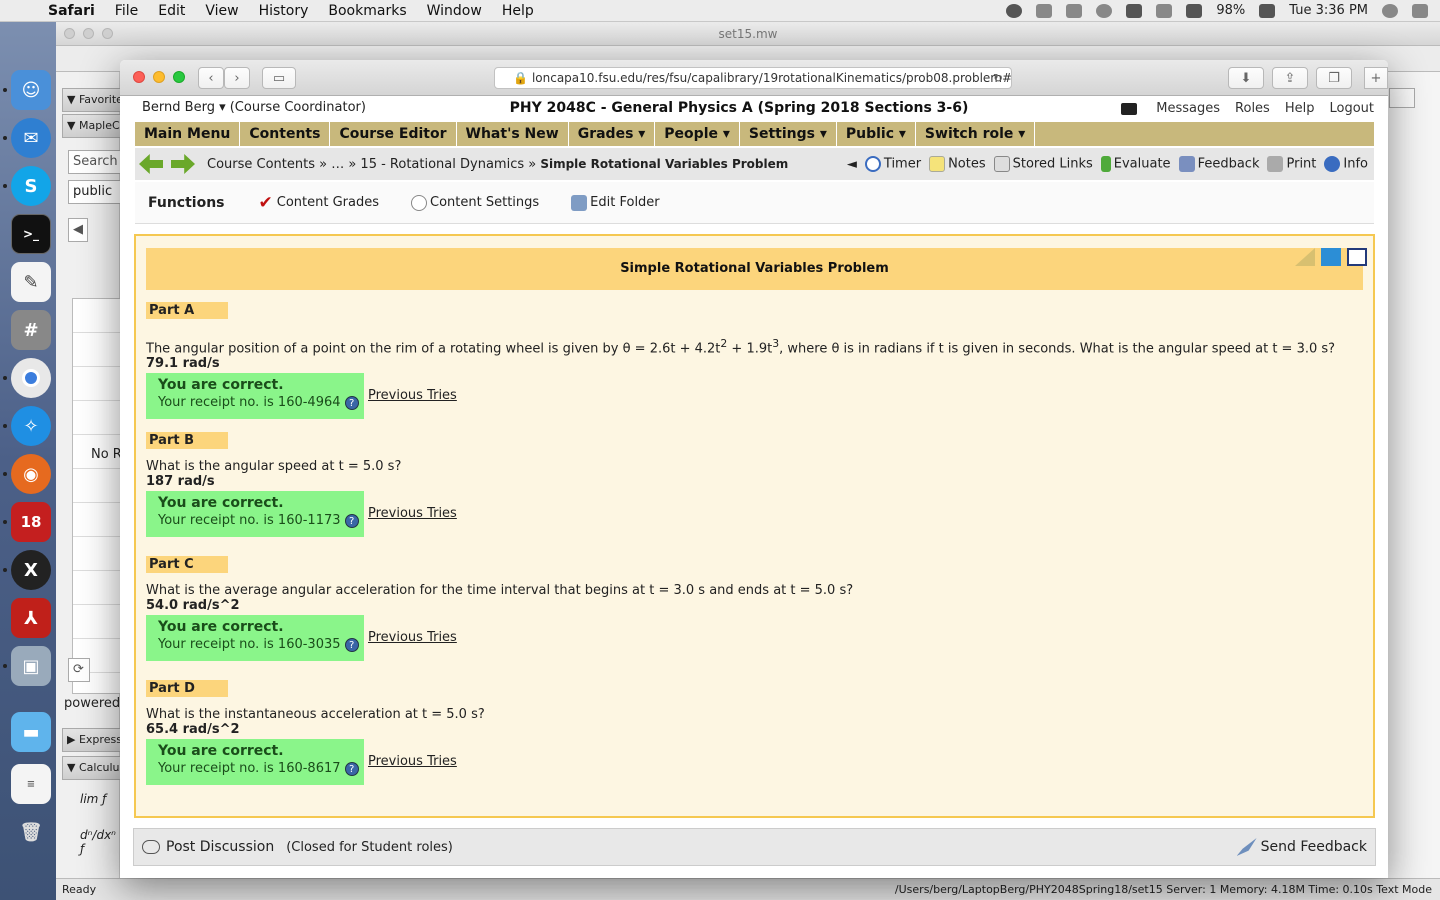  What do you see at coordinates (31, 378) in the screenshot?
I see `chrome-icon` at bounding box center [31, 378].